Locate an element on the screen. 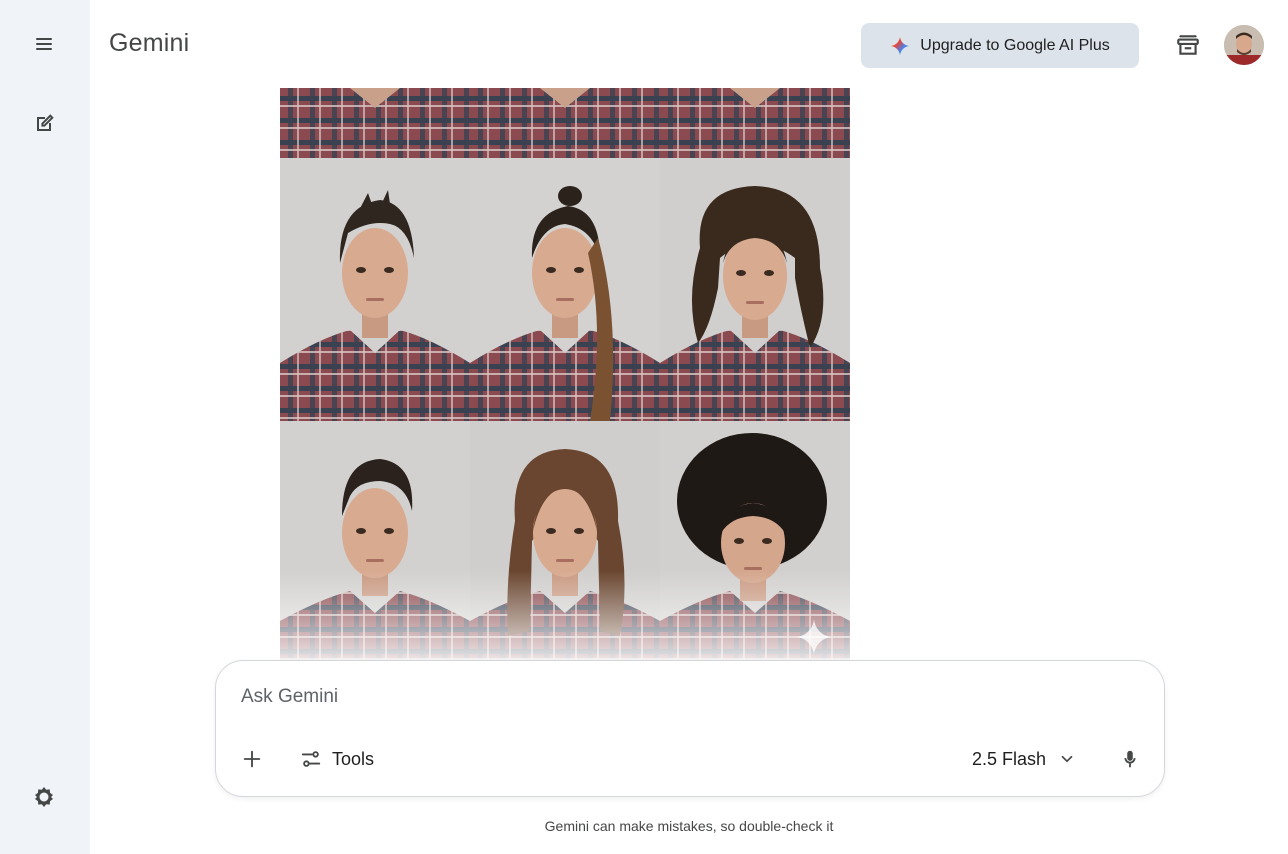 The height and width of the screenshot is (854, 1288). archive-button is located at coordinates (1188, 45).